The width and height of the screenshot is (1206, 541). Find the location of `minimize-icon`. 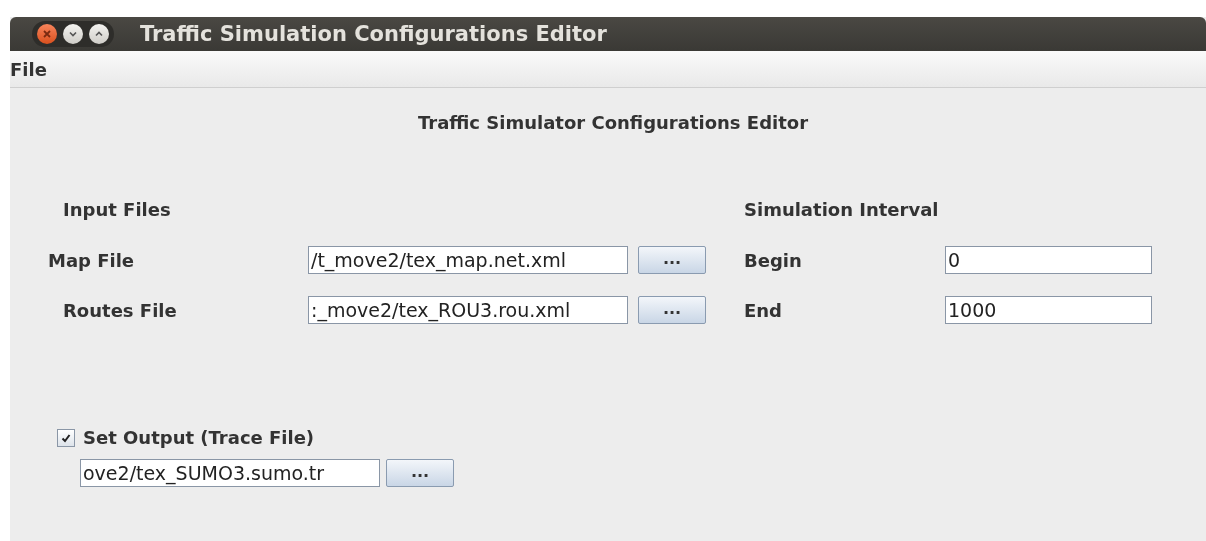

minimize-icon is located at coordinates (73, 34).